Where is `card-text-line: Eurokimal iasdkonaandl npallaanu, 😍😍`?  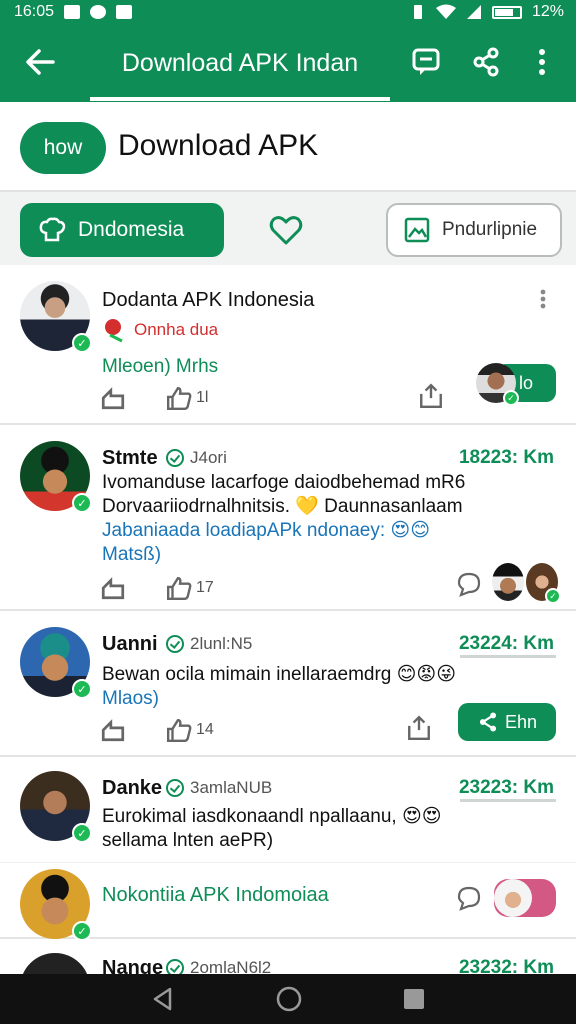 card-text-line: Eurokimal iasdkonaandl npallaanu, 😍😍 is located at coordinates (272, 816).